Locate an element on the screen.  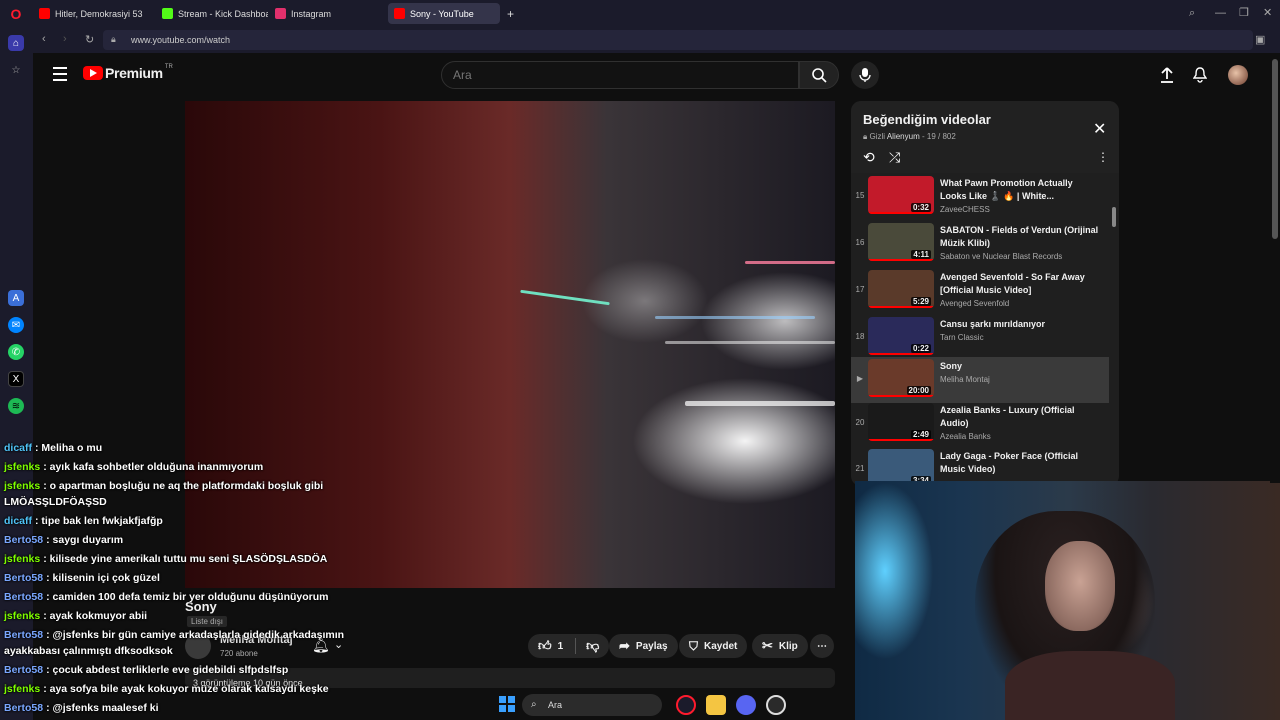
clip-button: ✂ Klip is located at coordinates (780, 646).